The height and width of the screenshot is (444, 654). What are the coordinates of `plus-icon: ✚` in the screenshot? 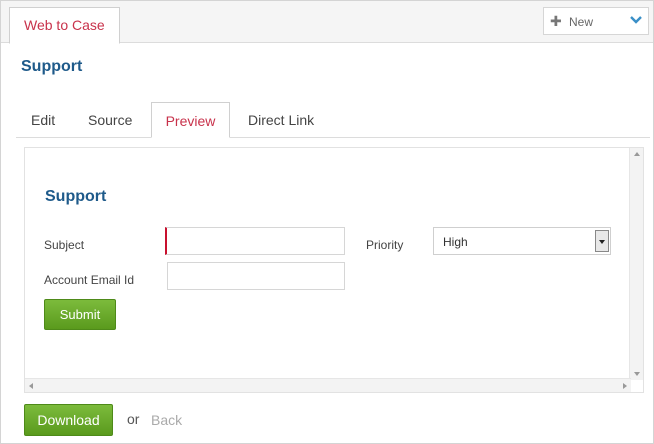 It's located at (556, 21).